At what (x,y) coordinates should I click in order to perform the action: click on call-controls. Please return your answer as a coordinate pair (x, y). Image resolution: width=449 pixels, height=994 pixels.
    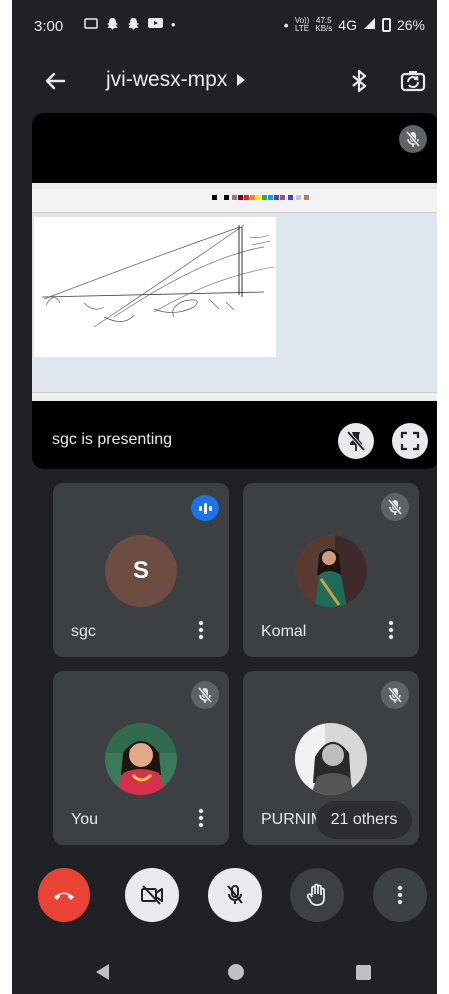
    Looking at the image, I should click on (224, 898).